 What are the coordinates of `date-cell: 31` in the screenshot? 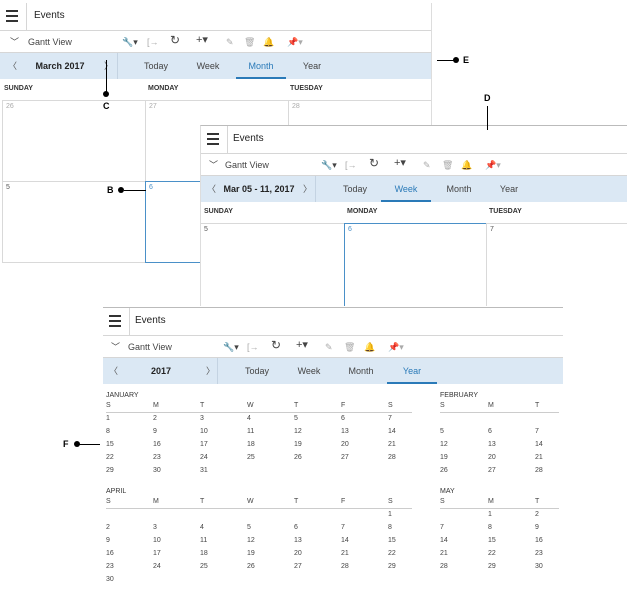 It's located at (204, 470).